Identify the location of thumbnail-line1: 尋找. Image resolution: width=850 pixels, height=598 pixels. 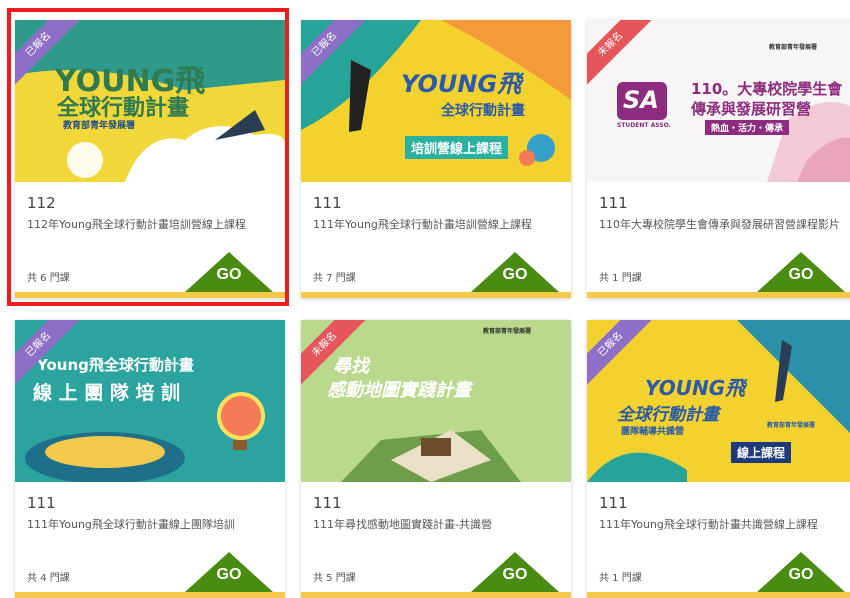
(351, 366).